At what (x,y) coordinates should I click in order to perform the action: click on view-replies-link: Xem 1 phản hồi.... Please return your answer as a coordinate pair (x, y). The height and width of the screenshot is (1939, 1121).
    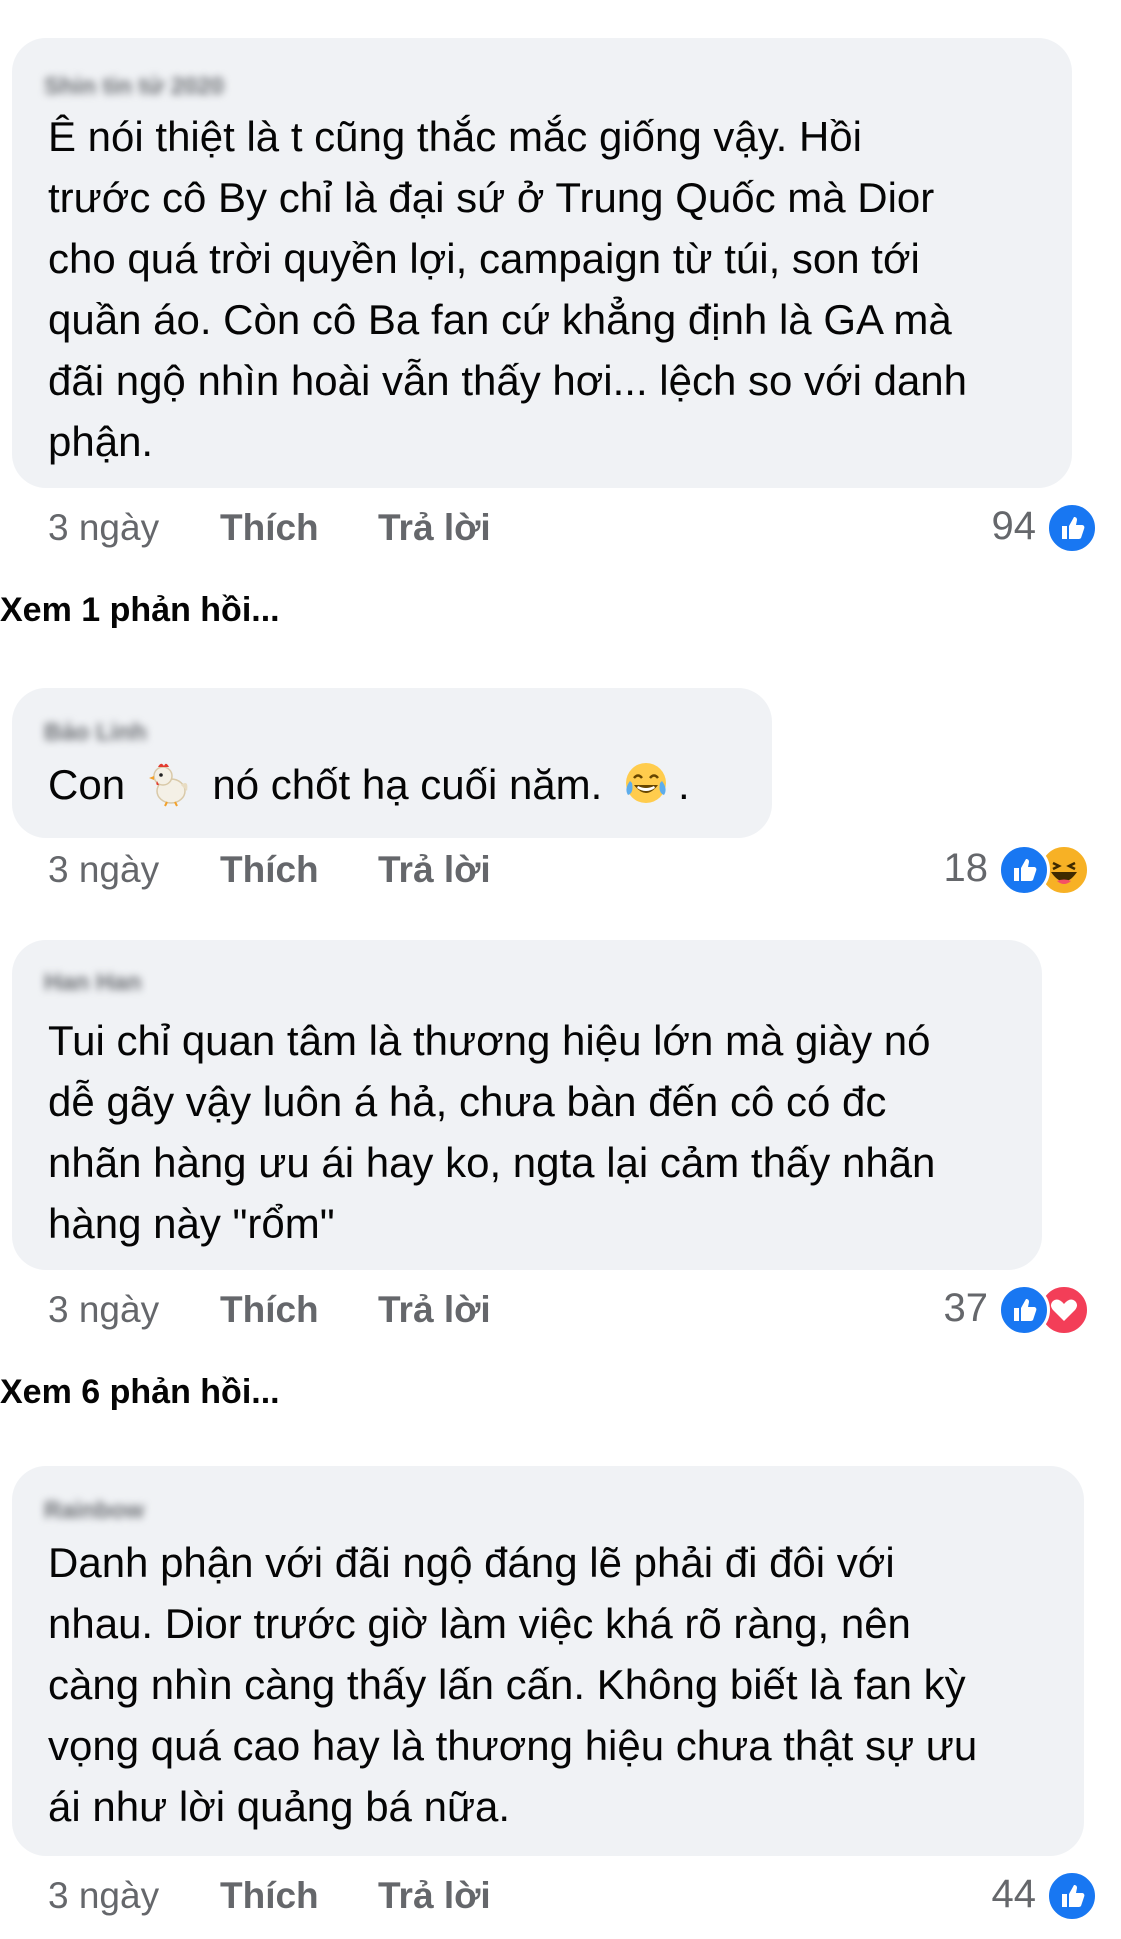
    Looking at the image, I should click on (140, 610).